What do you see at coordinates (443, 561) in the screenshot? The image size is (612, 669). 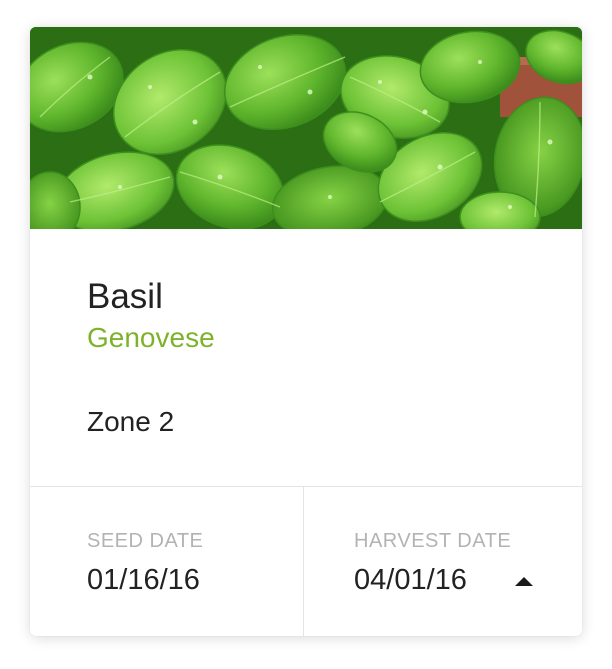 I see `harvest-date-column: HARVEST DATE 04/01/16` at bounding box center [443, 561].